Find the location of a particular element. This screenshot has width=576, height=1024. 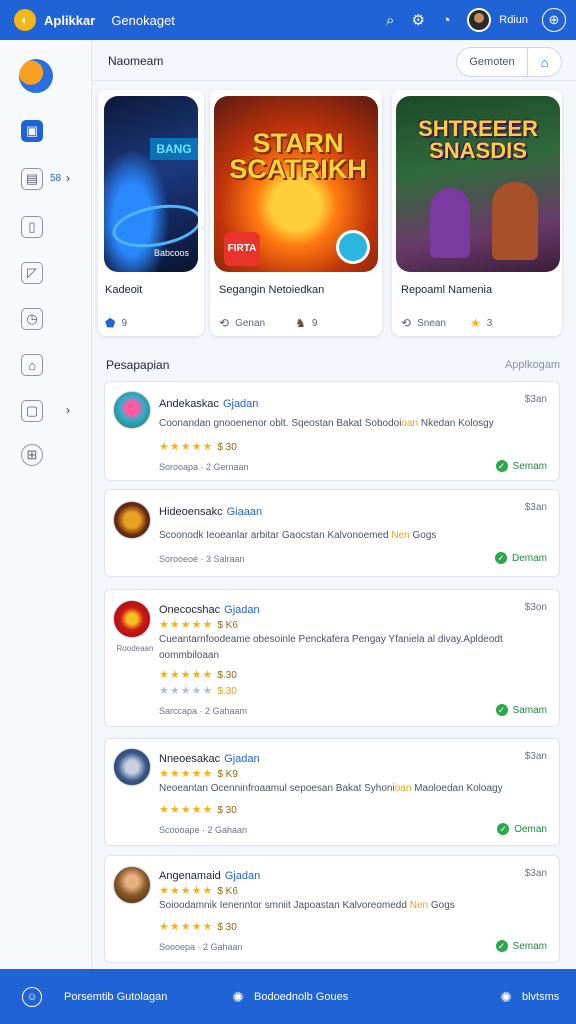

featured-count: 3 is located at coordinates (489, 323).